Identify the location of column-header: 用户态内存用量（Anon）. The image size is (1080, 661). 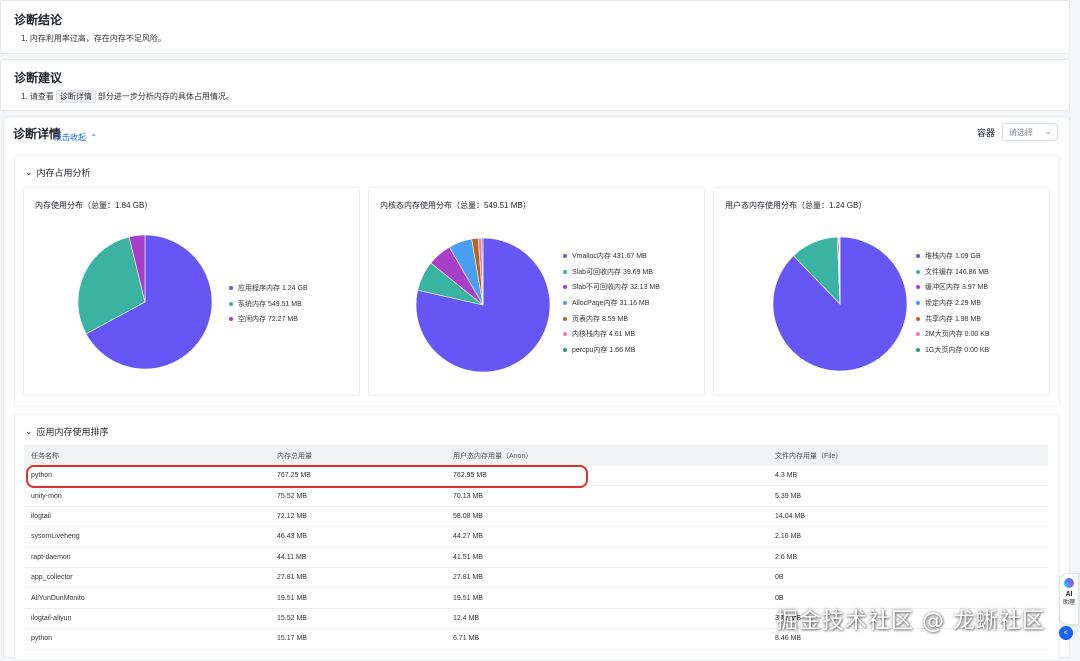
(607, 455).